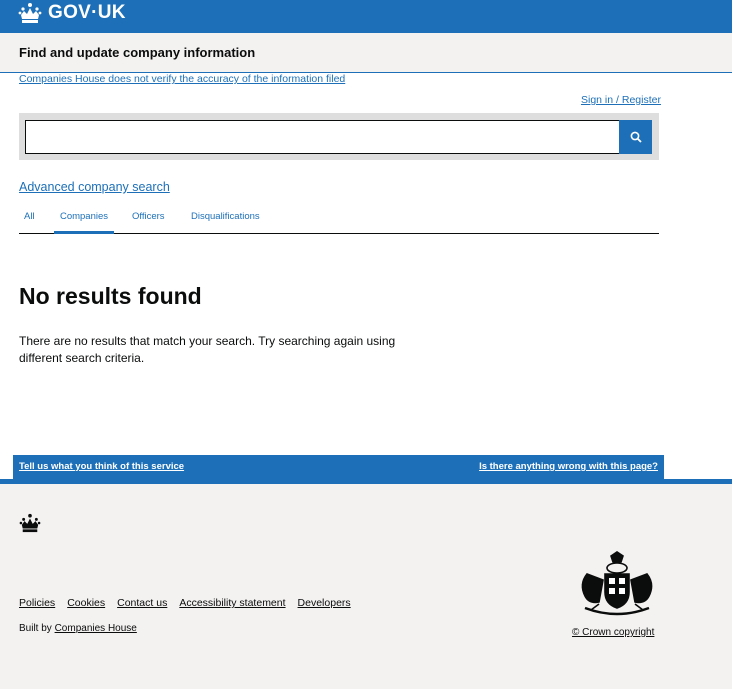  I want to click on search-input, so click(322, 137).